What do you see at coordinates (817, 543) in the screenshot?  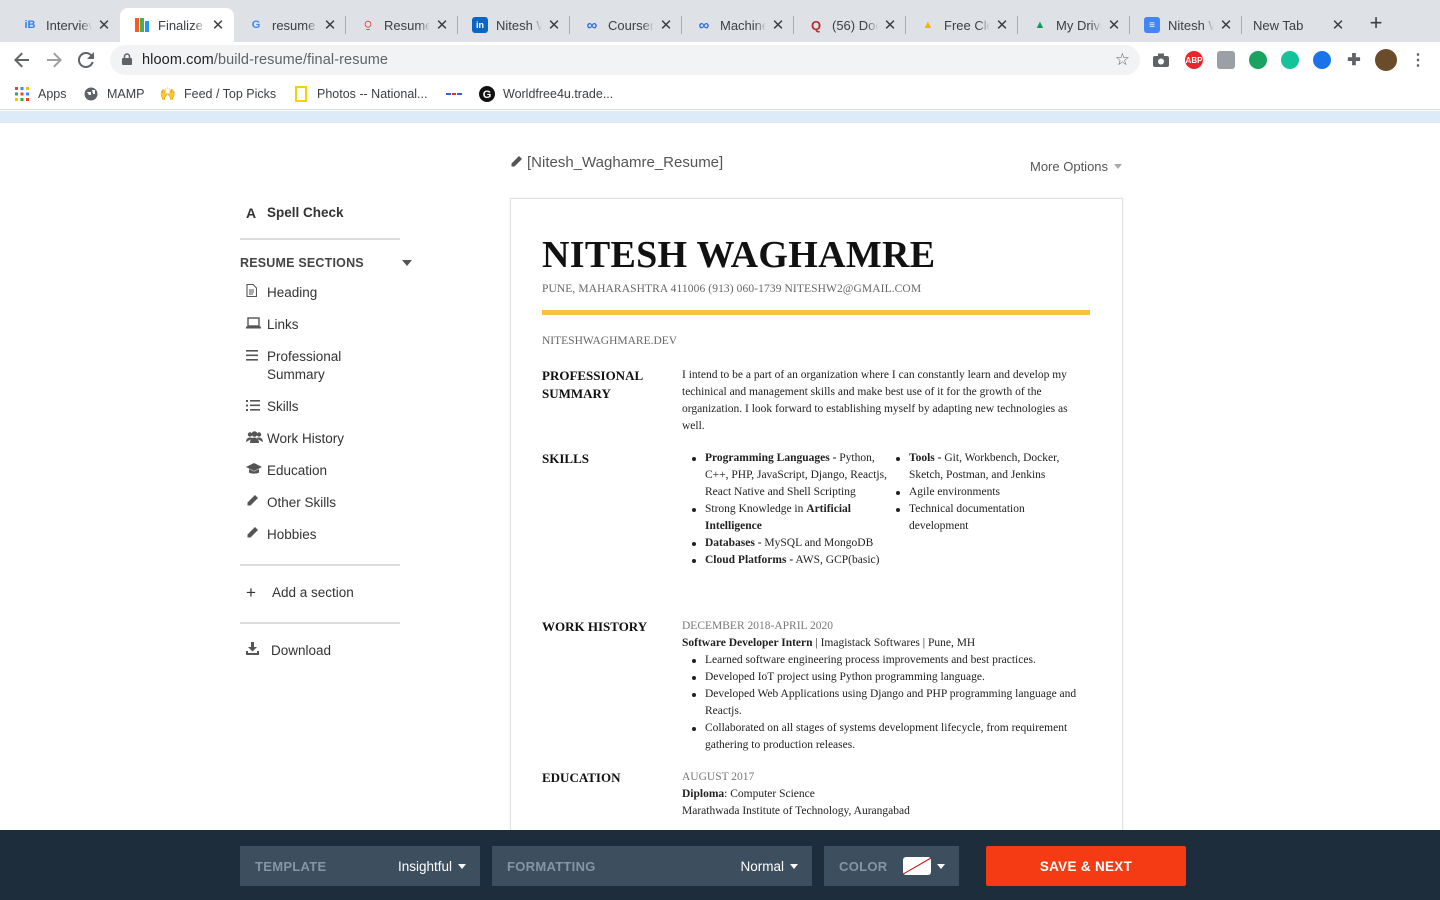 I see `skill-text: MySQL and MongoDB` at bounding box center [817, 543].